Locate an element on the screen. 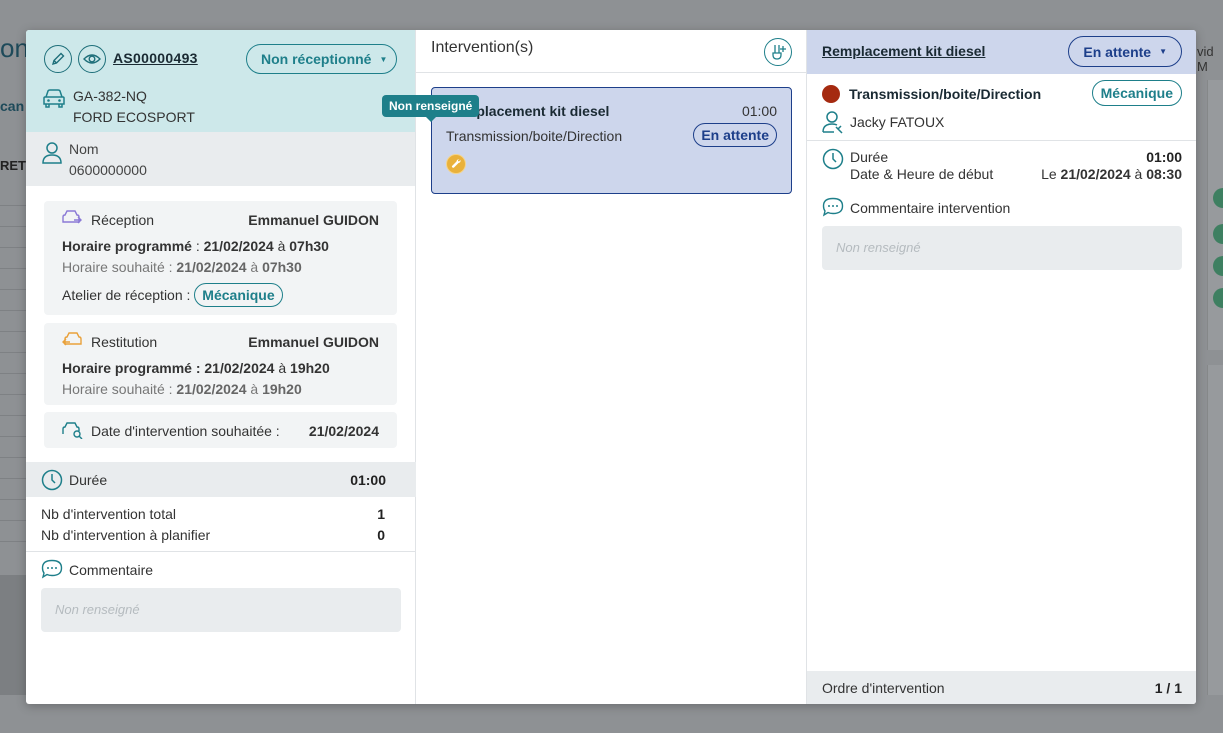 This screenshot has height=733, width=1223. background-right-fragment: vid M is located at coordinates (1209, 366).